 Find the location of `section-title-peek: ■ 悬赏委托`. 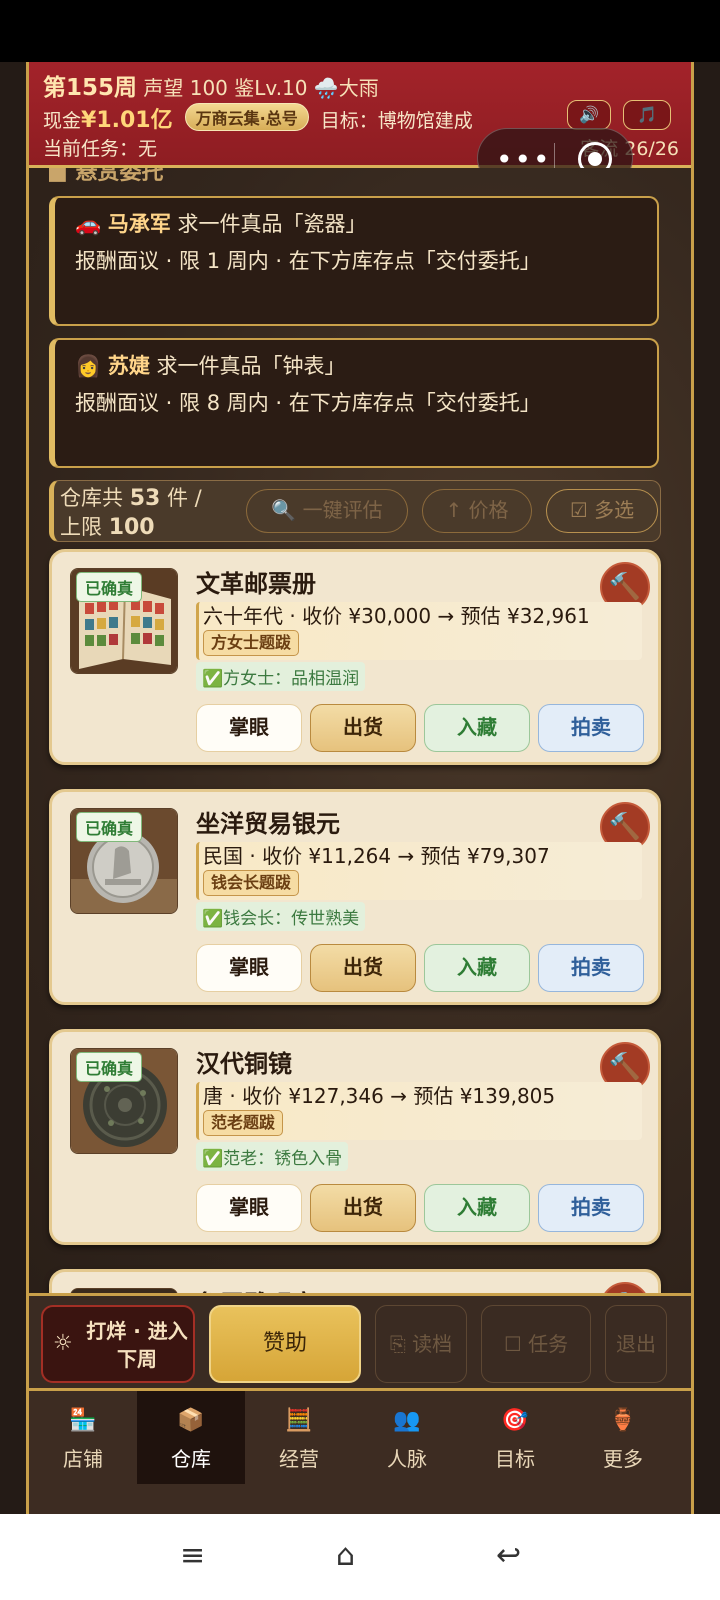

section-title-peek: ■ 悬赏委托 is located at coordinates (105, 176).